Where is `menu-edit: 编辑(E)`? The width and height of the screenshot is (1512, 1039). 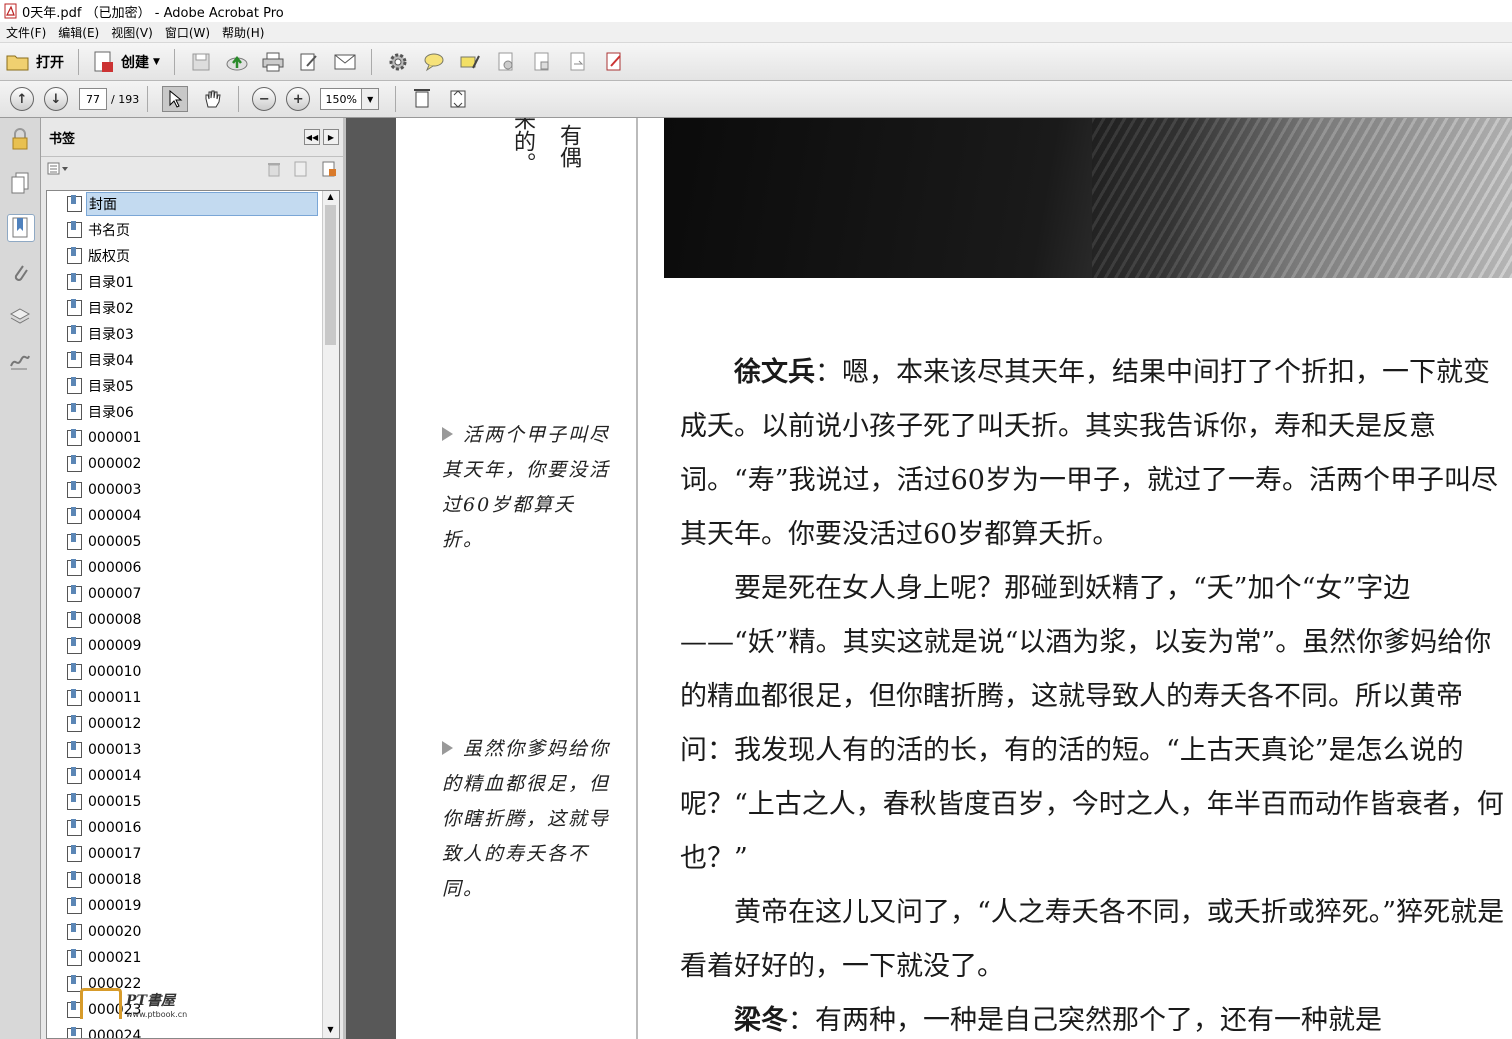 menu-edit: 编辑(E) is located at coordinates (78, 32).